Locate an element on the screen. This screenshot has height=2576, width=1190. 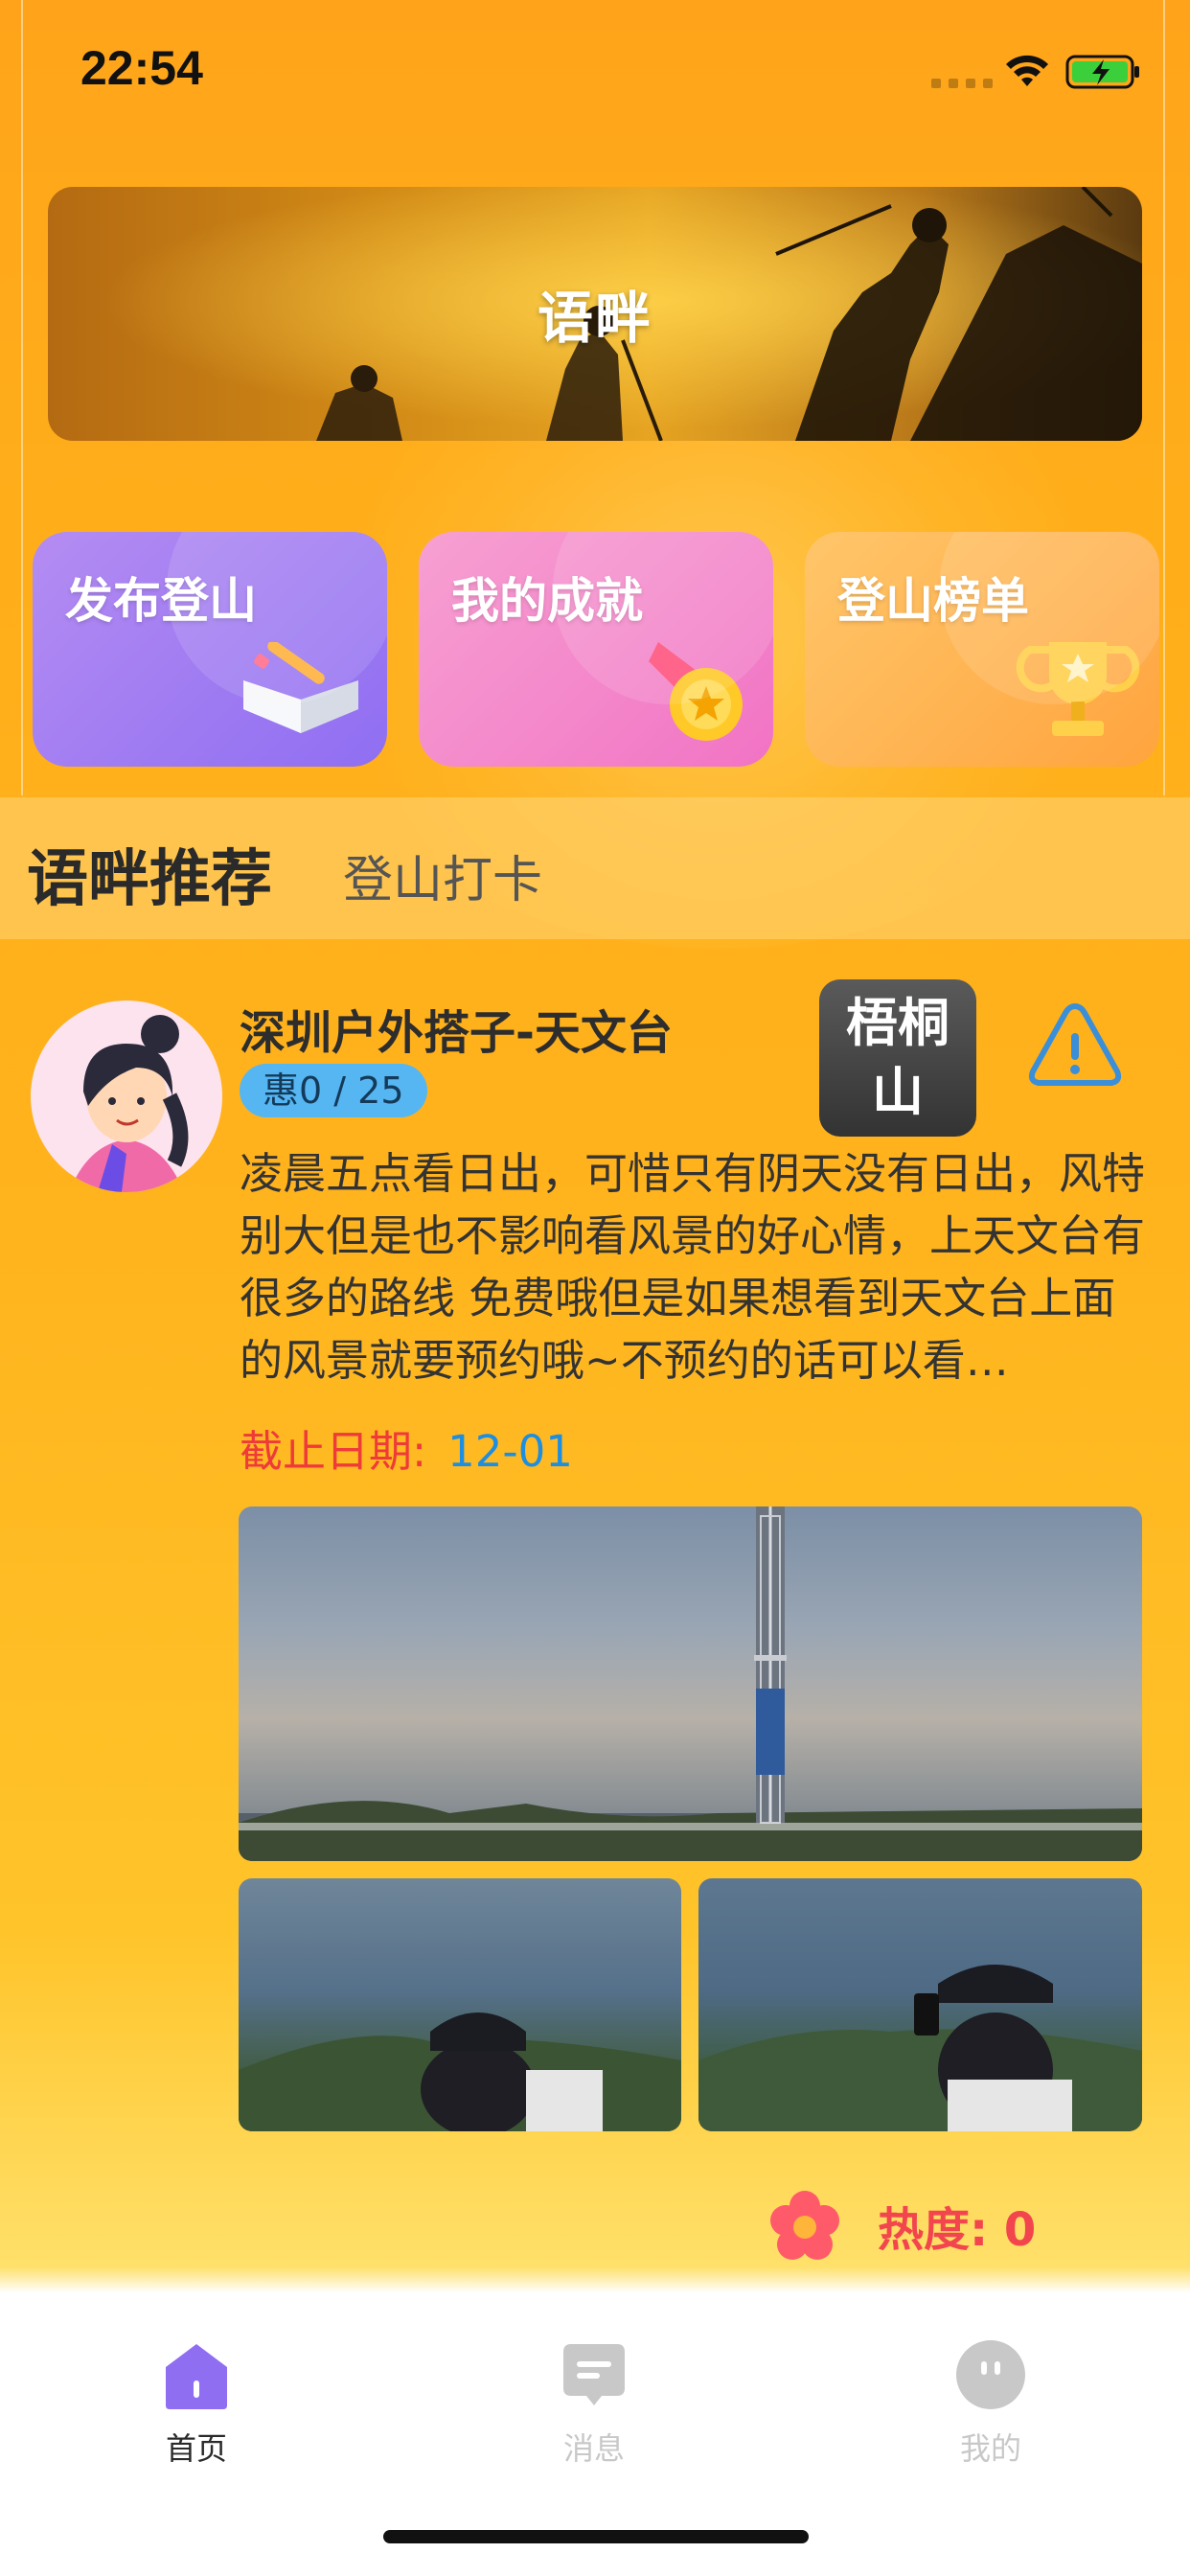
avatar is located at coordinates (127, 1096).